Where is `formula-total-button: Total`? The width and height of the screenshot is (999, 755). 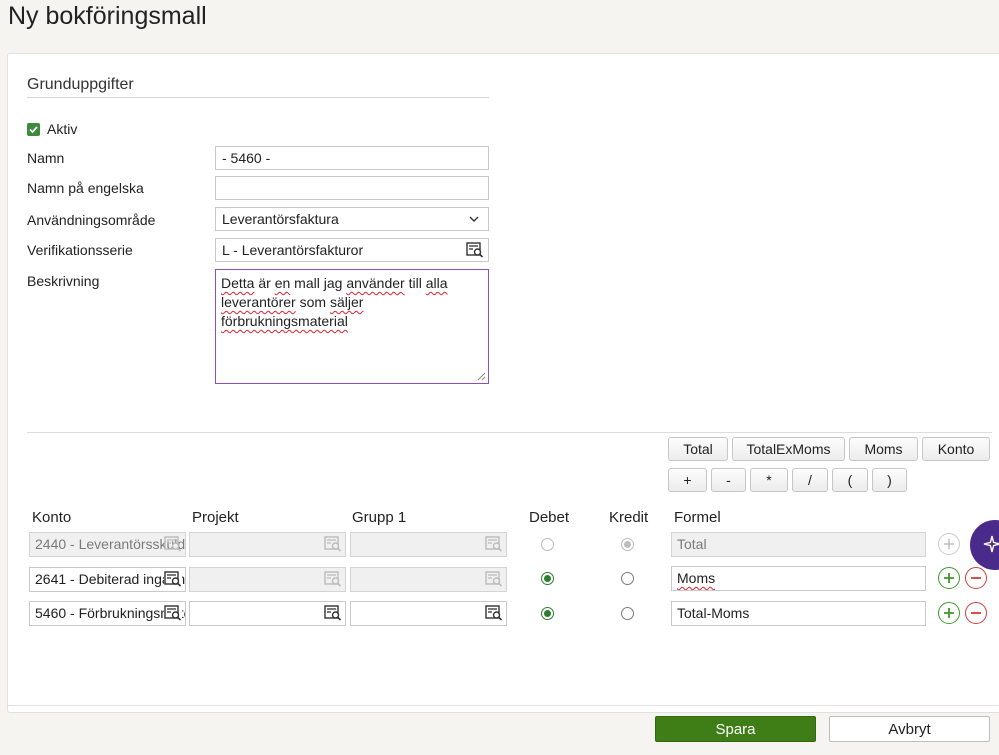 formula-total-button: Total is located at coordinates (698, 449).